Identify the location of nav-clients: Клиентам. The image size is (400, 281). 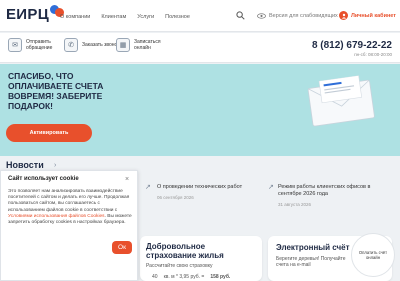
(113, 17).